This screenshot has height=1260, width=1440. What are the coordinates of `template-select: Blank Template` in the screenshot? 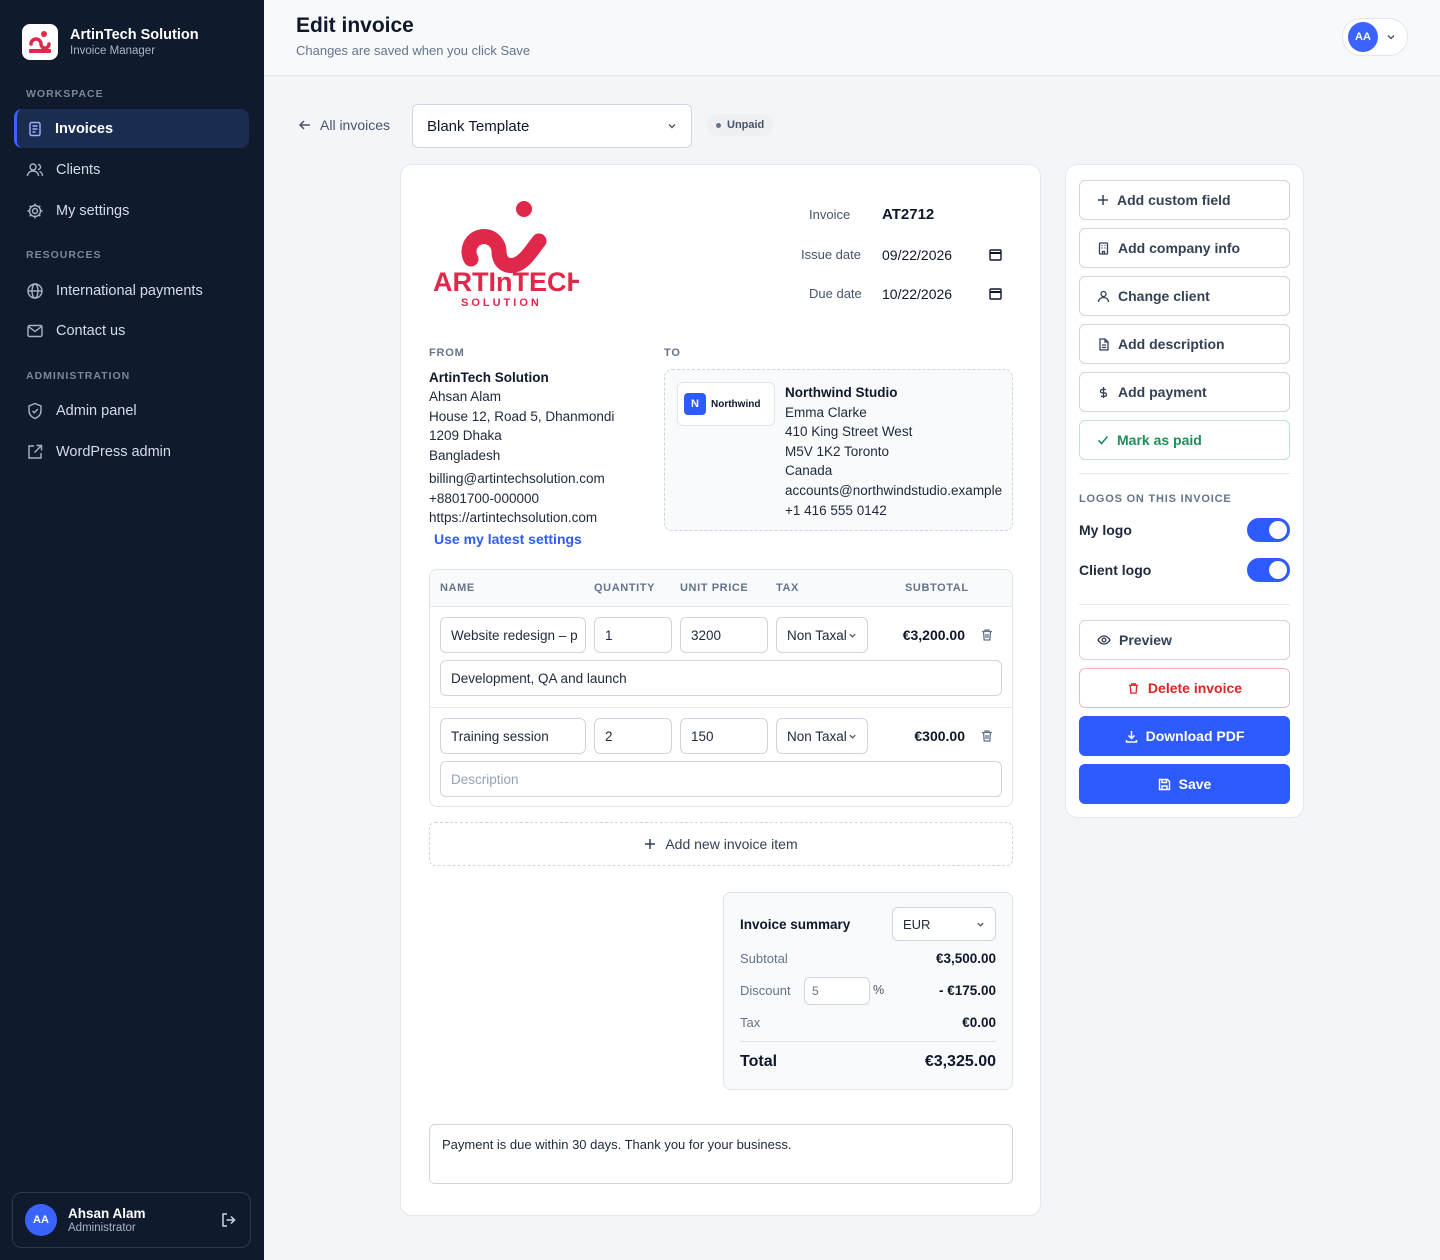 It's located at (552, 126).